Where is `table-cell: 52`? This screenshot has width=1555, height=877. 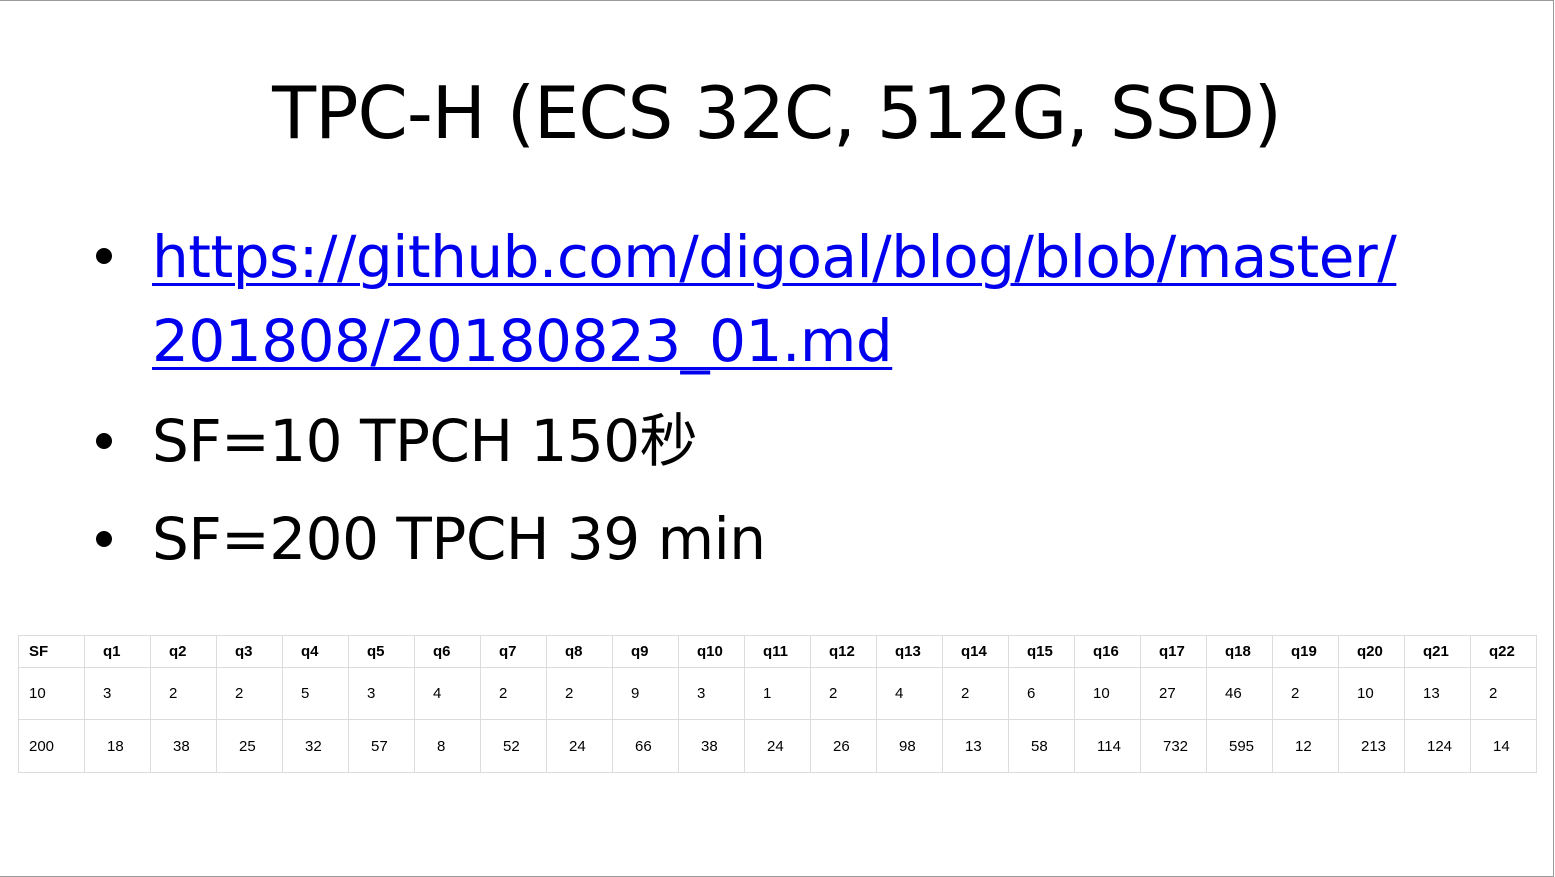 table-cell: 52 is located at coordinates (513, 746).